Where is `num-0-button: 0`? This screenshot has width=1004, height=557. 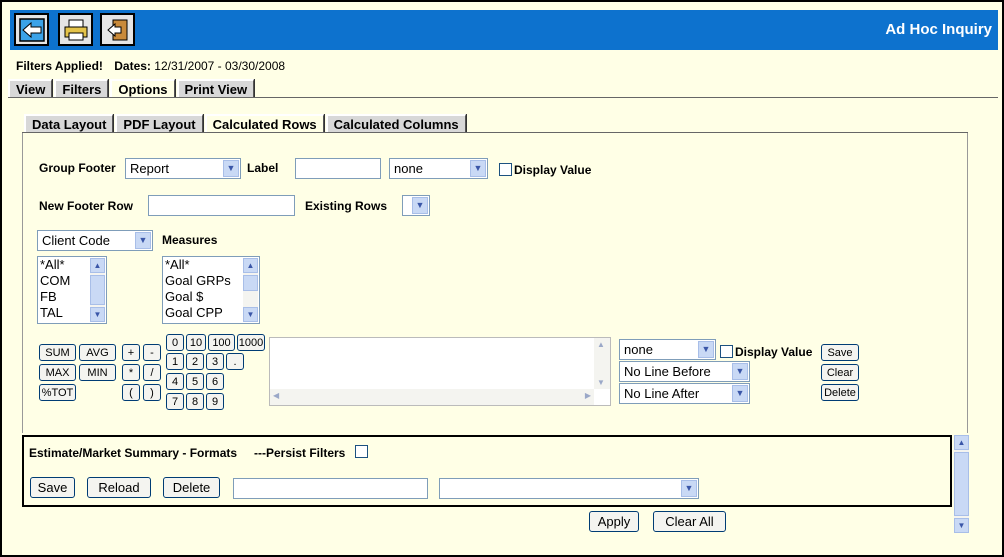
num-0-button: 0 is located at coordinates (175, 342).